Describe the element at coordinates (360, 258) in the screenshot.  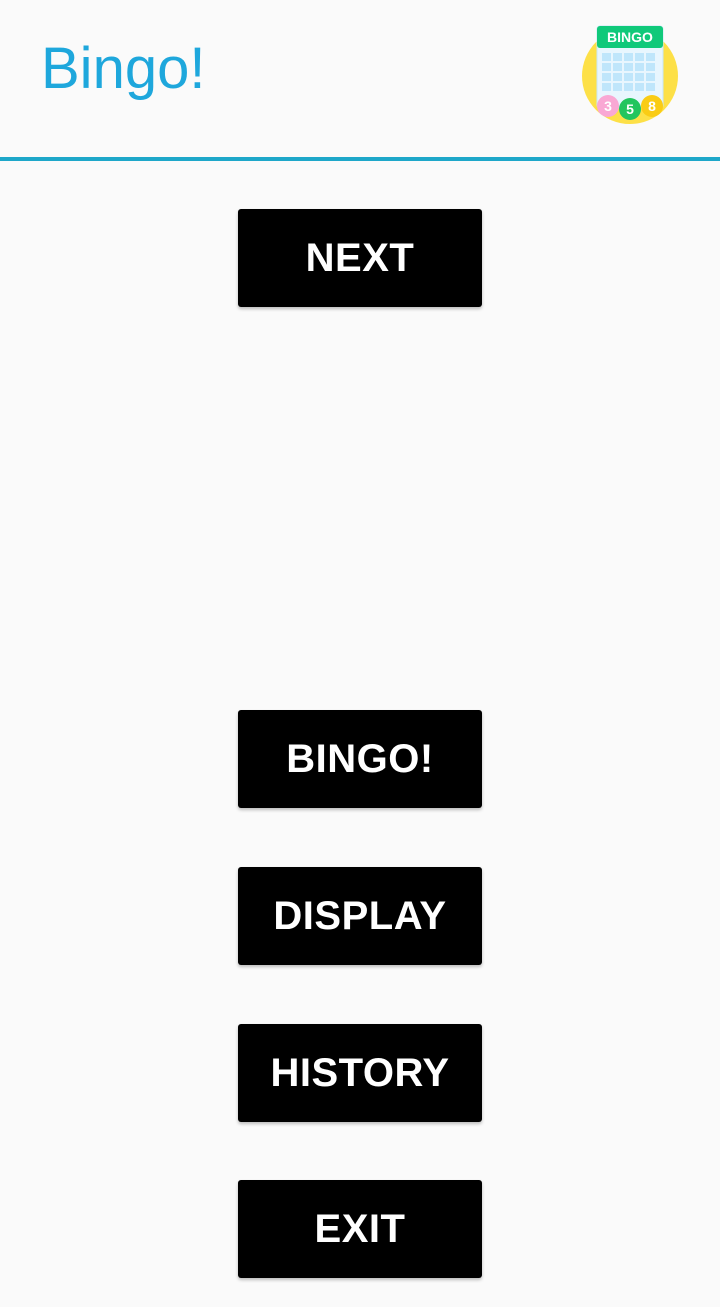
I see `next-button: NEXT` at that location.